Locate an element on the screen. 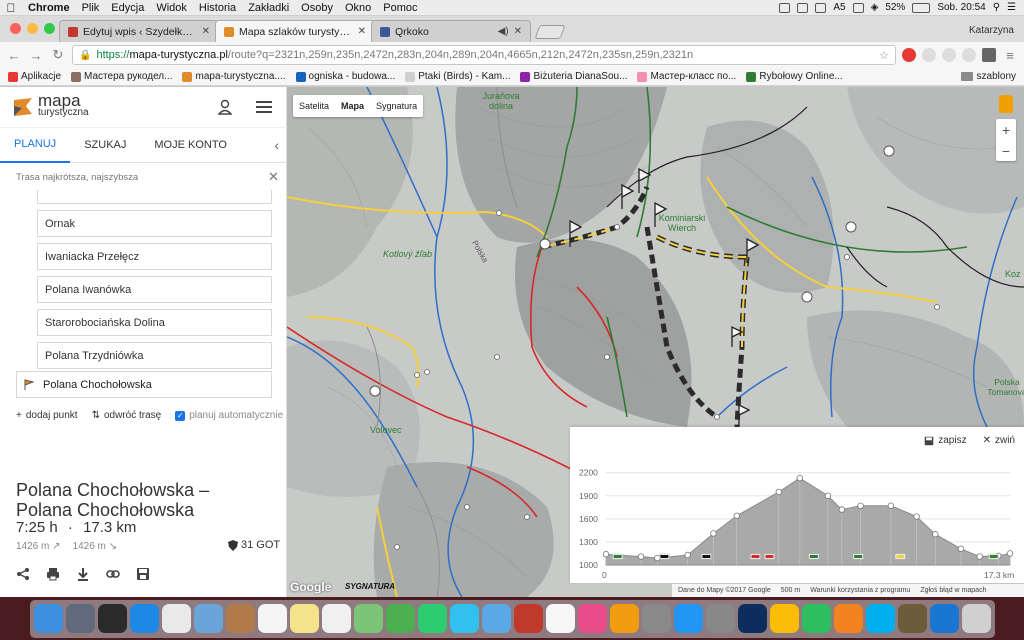  clock: Sob. 20:54 is located at coordinates (961, 7).